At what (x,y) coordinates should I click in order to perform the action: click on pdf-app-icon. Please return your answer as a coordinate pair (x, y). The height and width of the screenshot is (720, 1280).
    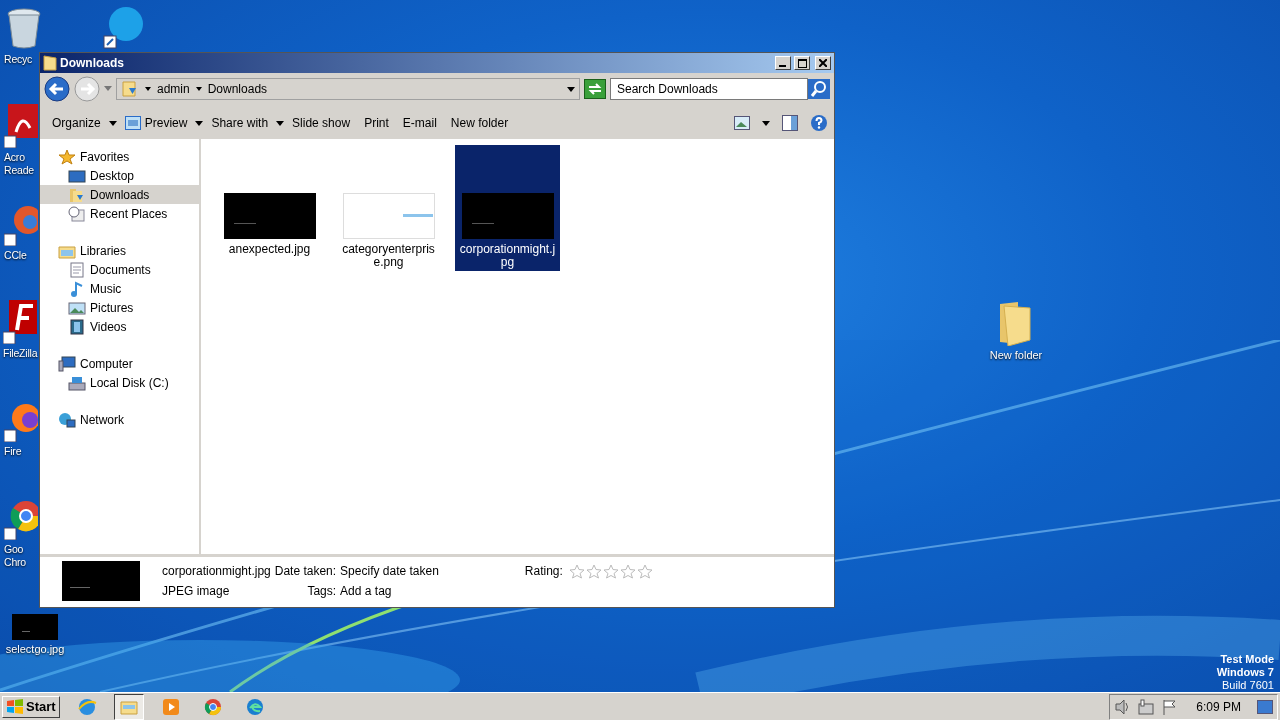
    Looking at the image, I should click on (21, 126).